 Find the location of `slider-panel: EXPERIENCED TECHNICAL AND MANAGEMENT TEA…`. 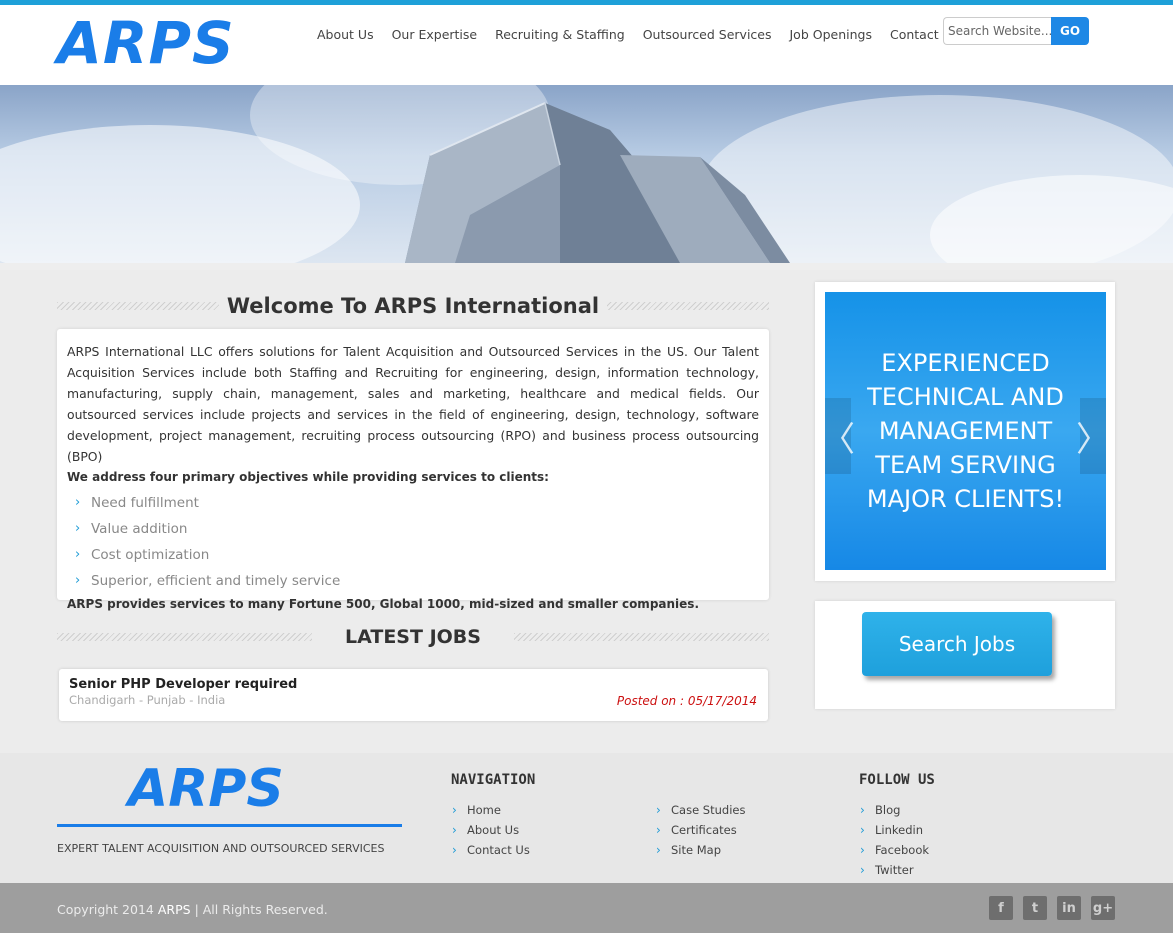

slider-panel: EXPERIENCED TECHNICAL AND MANAGEMENT TEA… is located at coordinates (965, 431).